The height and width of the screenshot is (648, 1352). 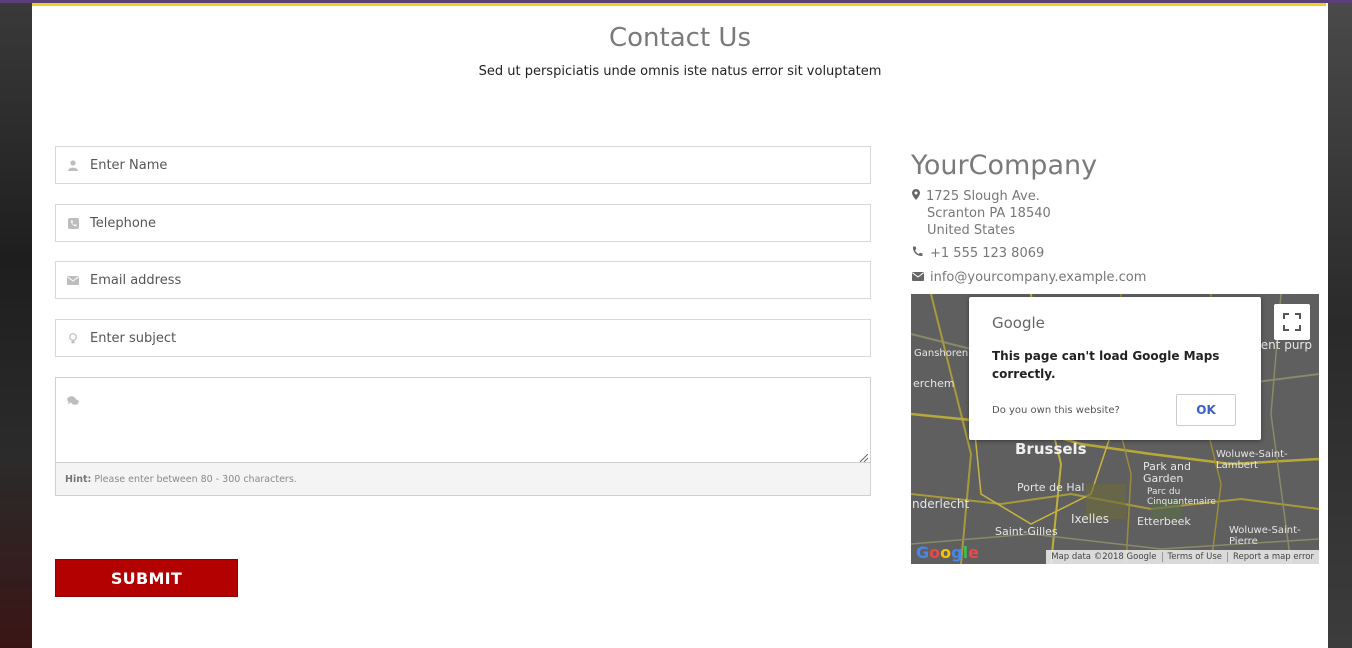 What do you see at coordinates (679, 4) in the screenshot?
I see `accent-line` at bounding box center [679, 4].